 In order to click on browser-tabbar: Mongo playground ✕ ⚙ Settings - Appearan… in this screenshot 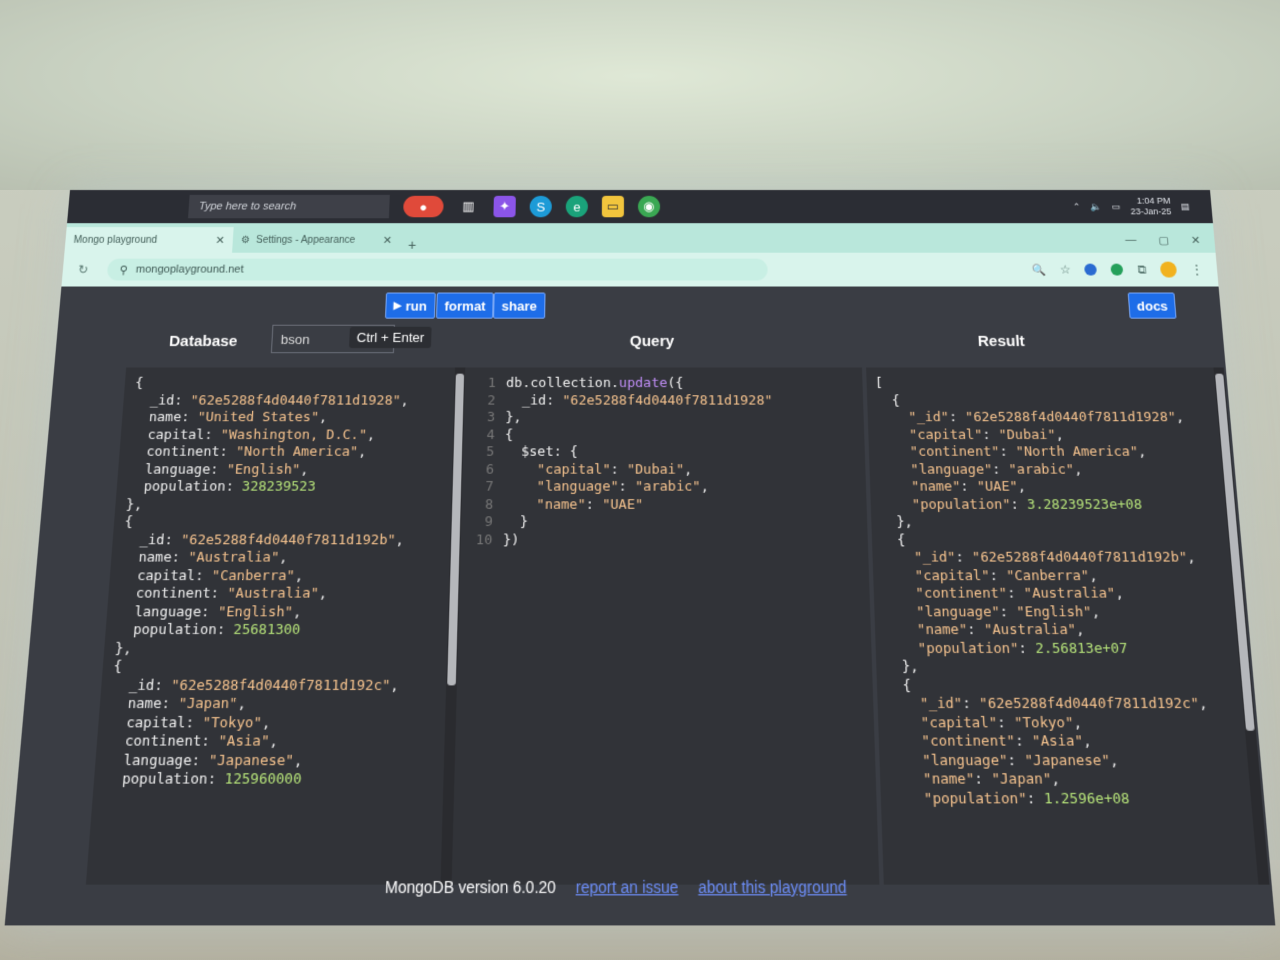, I will do `click(640, 238)`.